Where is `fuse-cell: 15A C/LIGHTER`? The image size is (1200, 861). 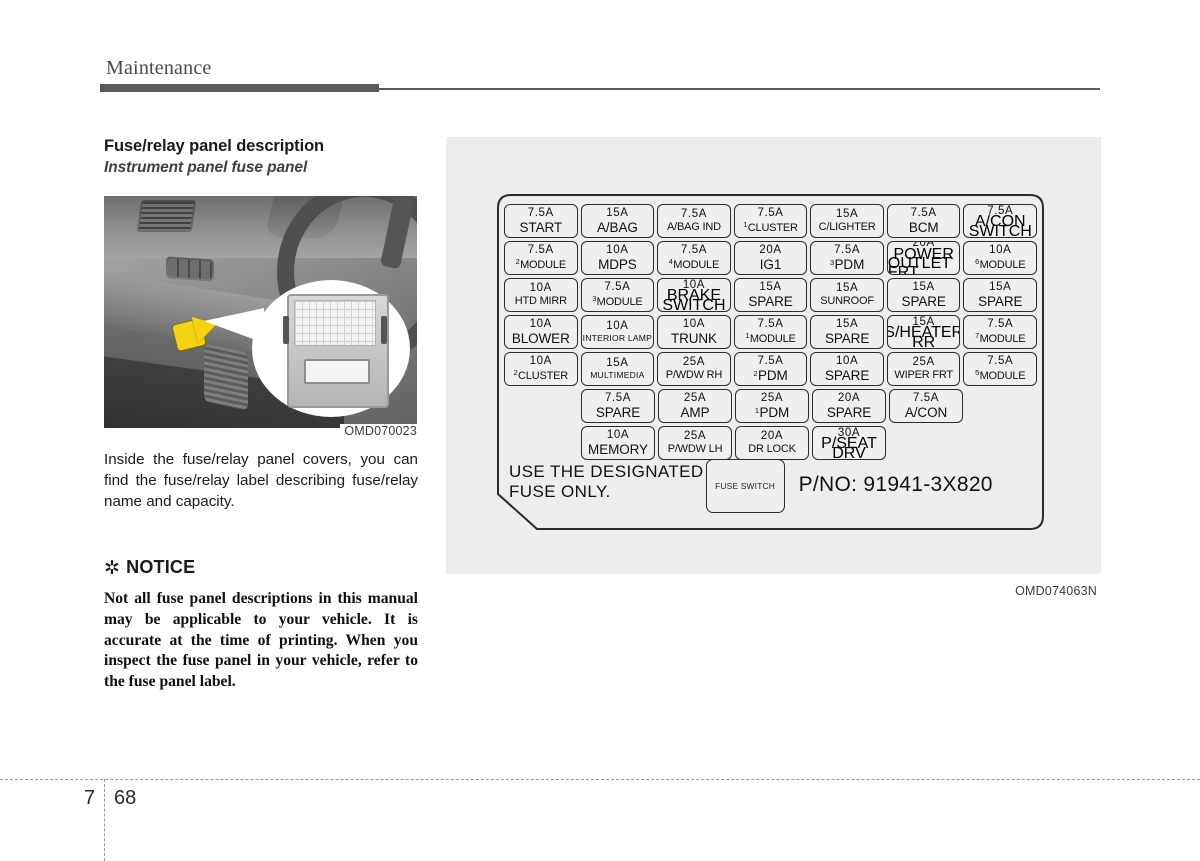
fuse-cell: 15A C/LIGHTER is located at coordinates (847, 221).